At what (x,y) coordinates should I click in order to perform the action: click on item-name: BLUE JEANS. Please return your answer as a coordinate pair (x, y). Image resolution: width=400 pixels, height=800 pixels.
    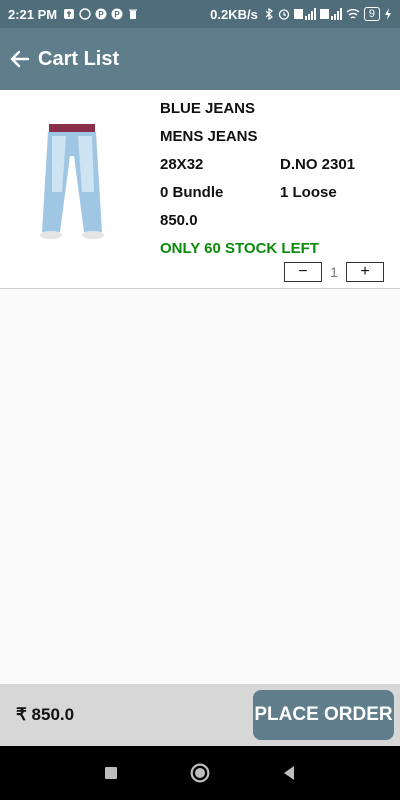
    Looking at the image, I should click on (208, 108).